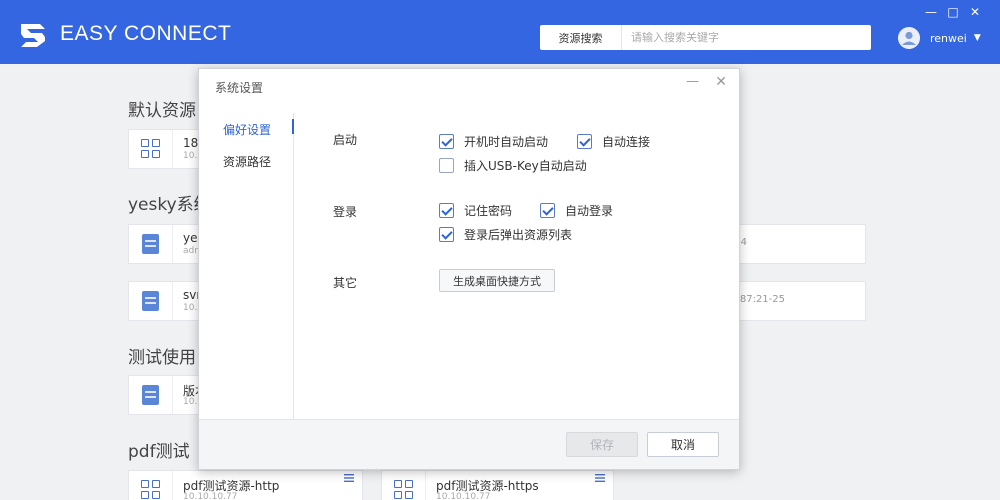 The height and width of the screenshot is (500, 1000). What do you see at coordinates (746, 37) in the screenshot?
I see `search-input` at bounding box center [746, 37].